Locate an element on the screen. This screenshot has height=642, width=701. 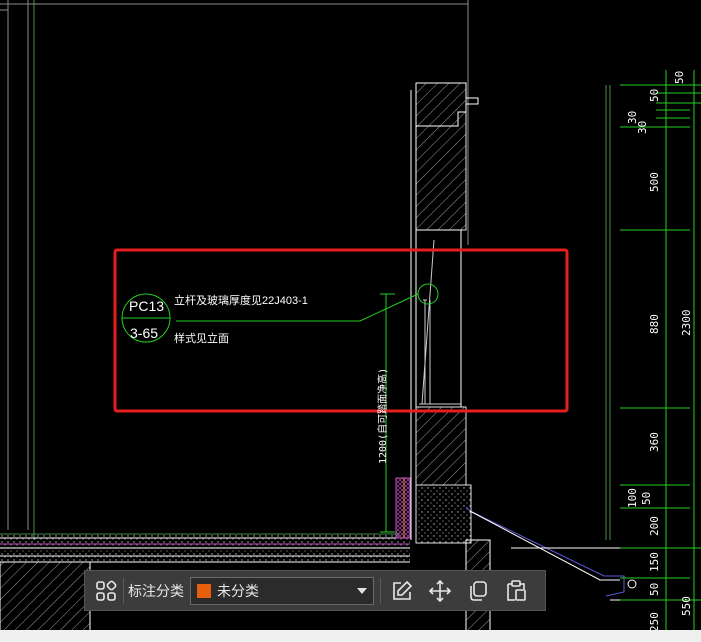
window-glass is located at coordinates (440, 322).